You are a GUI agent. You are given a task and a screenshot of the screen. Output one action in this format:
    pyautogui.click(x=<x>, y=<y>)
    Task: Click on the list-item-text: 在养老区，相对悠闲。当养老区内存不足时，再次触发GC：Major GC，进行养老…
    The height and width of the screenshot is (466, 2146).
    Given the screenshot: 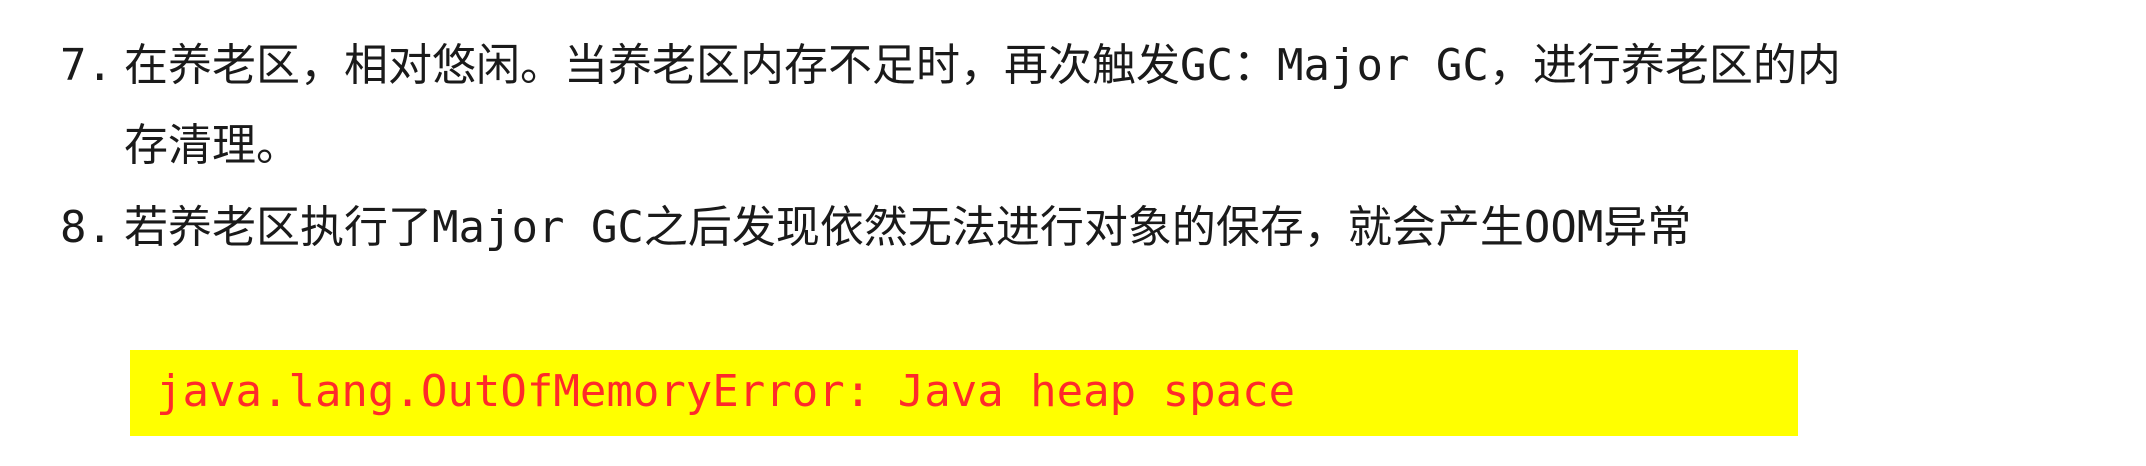 What is the action you would take?
    pyautogui.click(x=982, y=65)
    